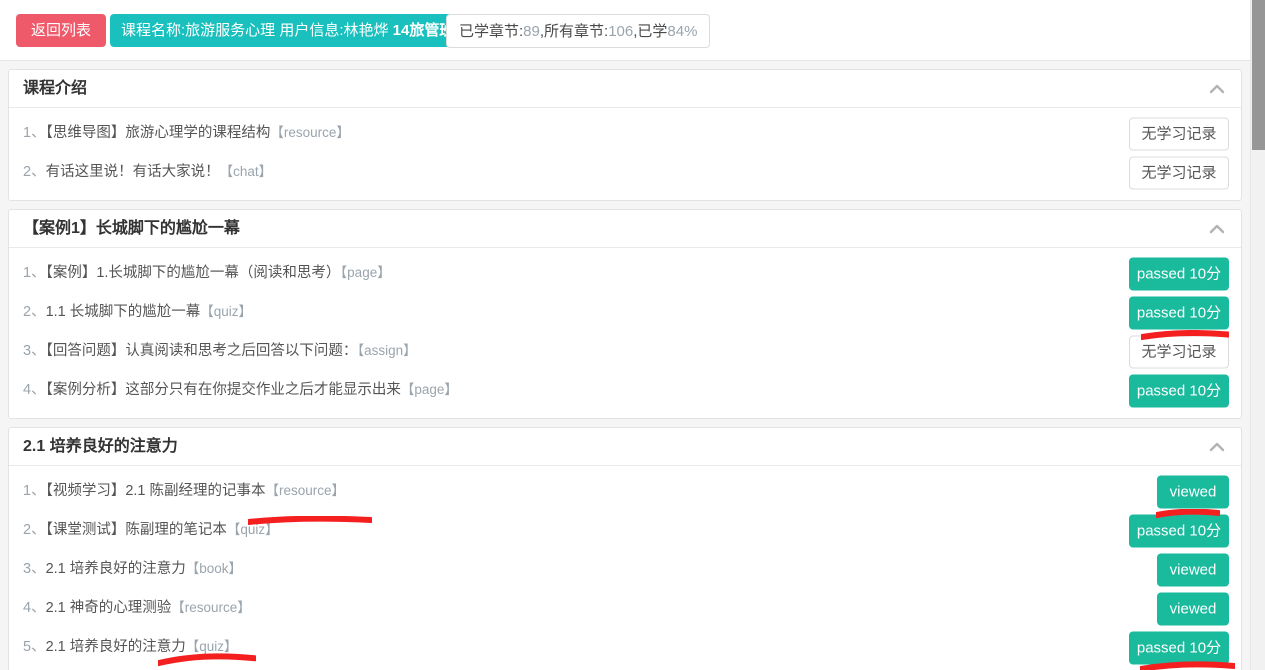 The width and height of the screenshot is (1265, 670). I want to click on row-label: 1、【视频学习】2.1 陈副经理的记事本【resource】, so click(184, 492).